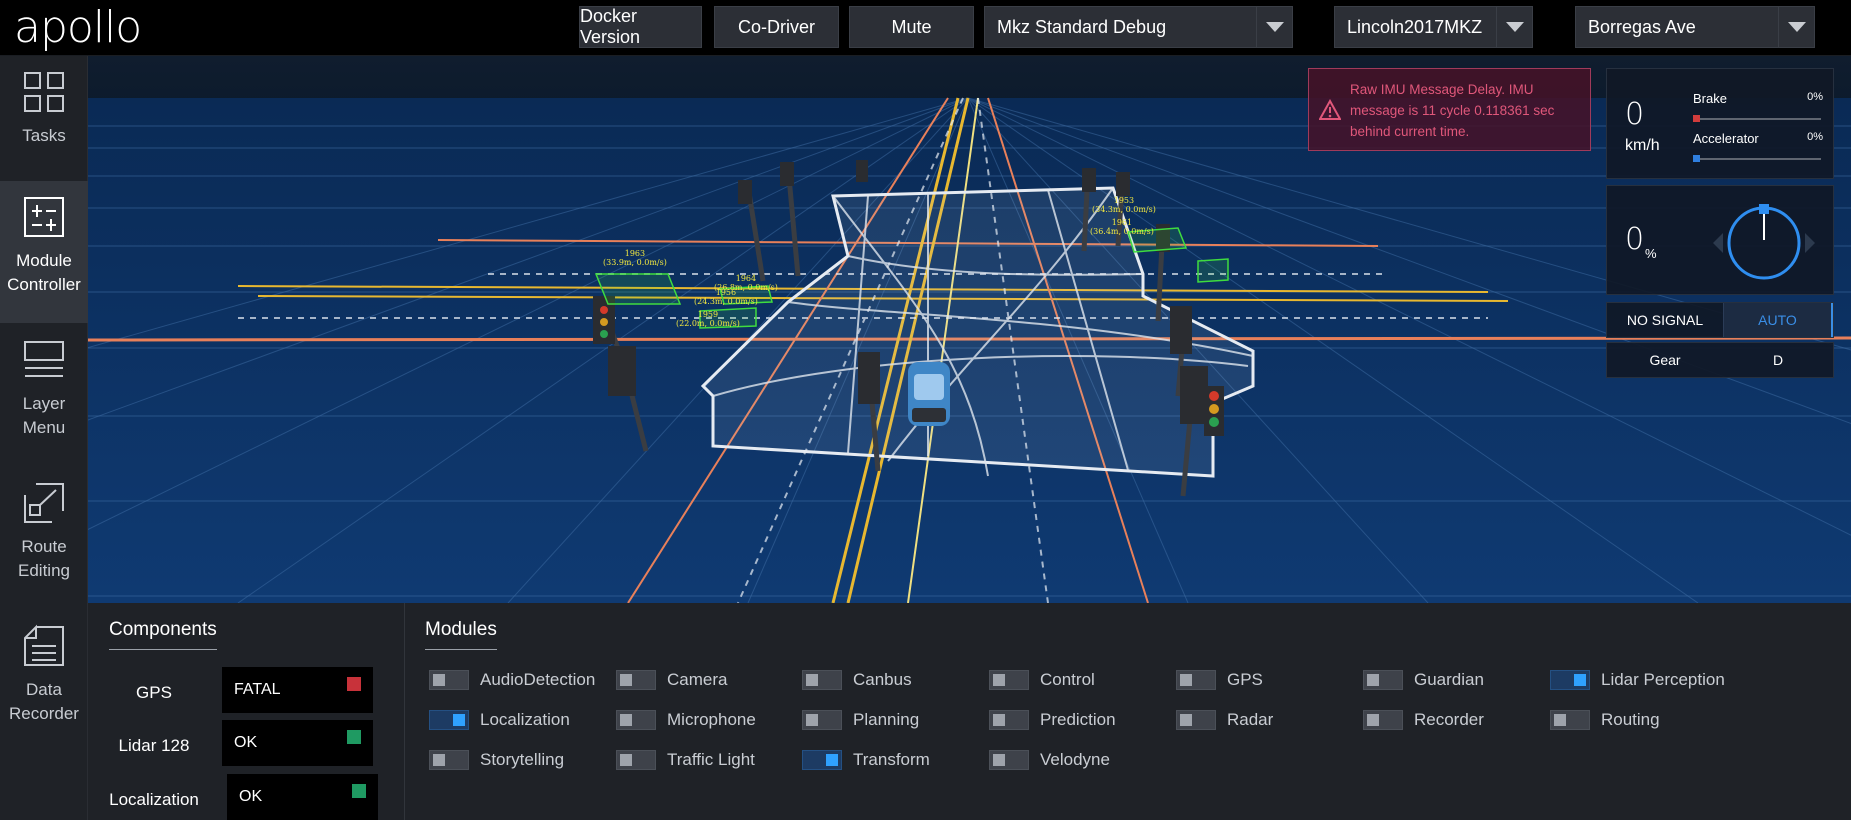 Image resolution: width=1851 pixels, height=820 pixels. What do you see at coordinates (882, 679) in the screenshot?
I see `module-label: Canbus` at bounding box center [882, 679].